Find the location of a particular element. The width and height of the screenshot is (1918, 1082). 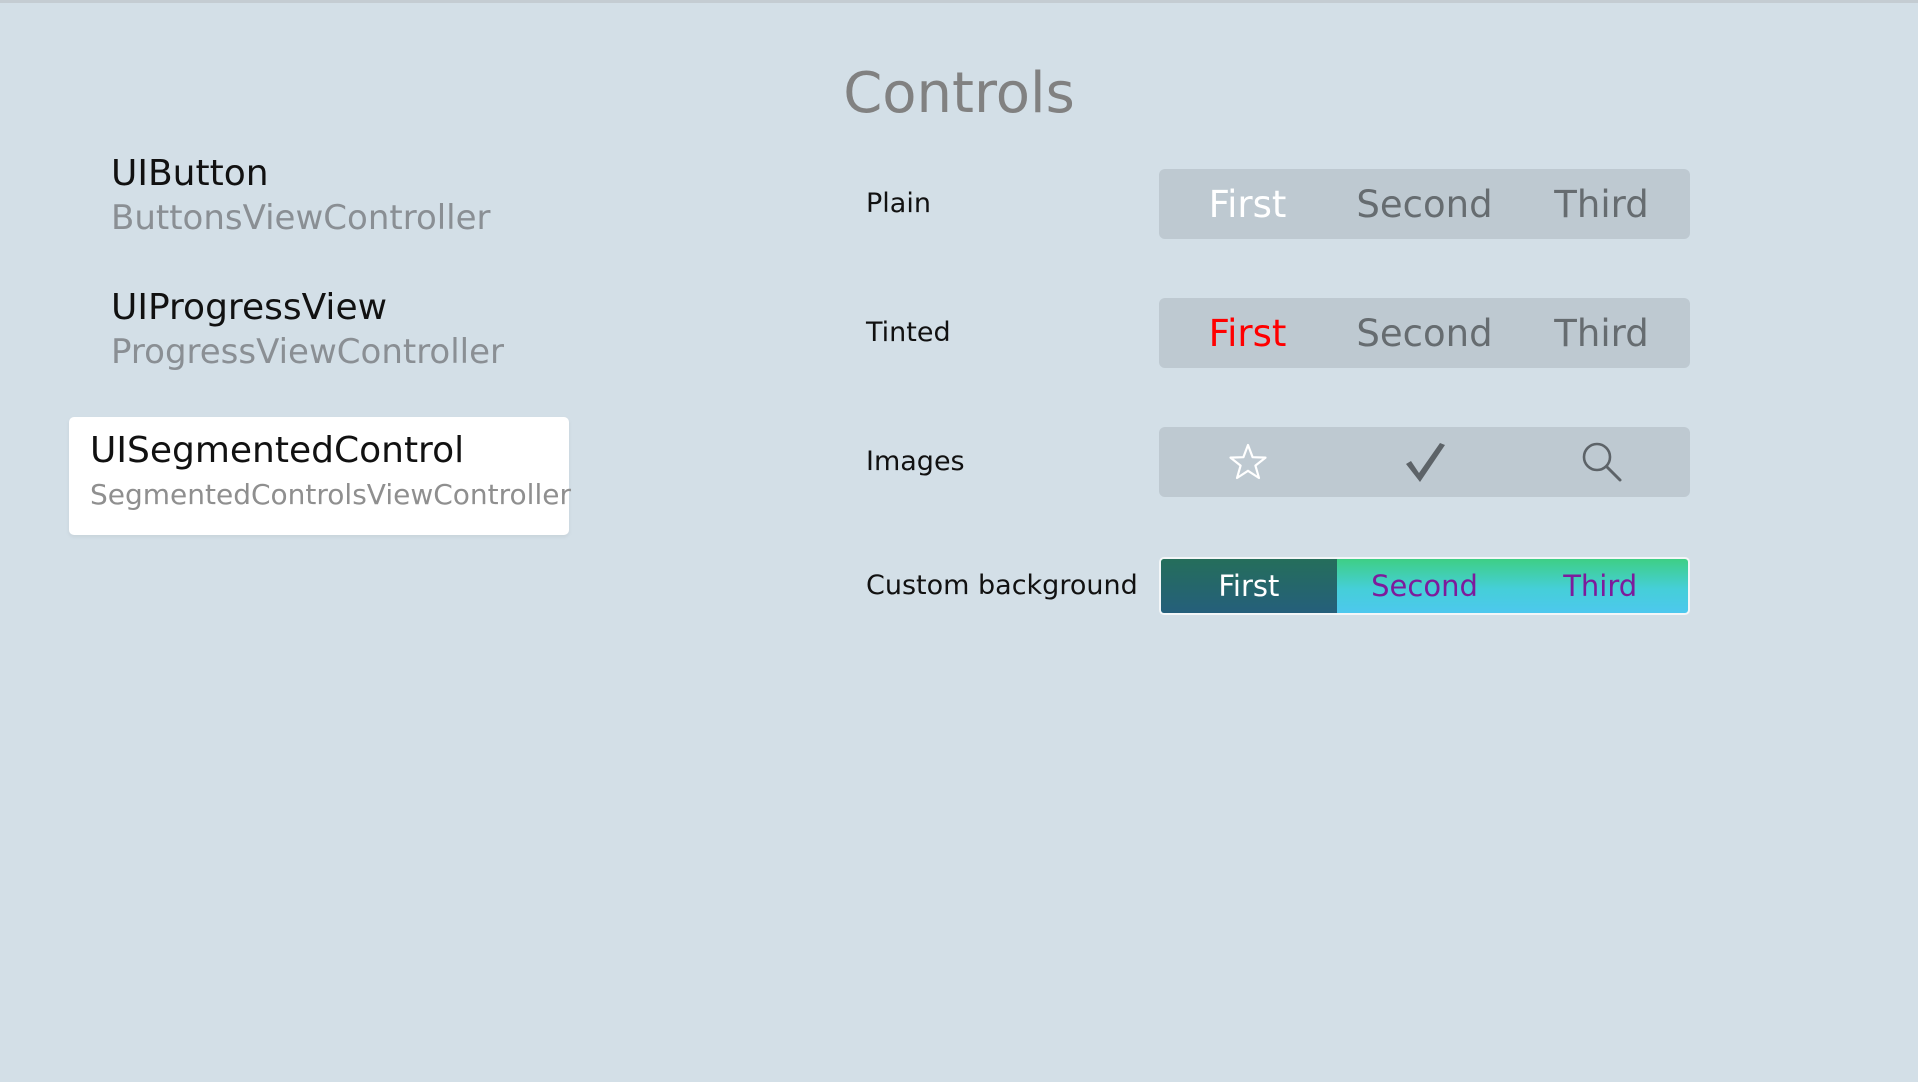

sidebar-item-uiprogressview: UIProgressView ProgressViewController is located at coordinates (340, 333).